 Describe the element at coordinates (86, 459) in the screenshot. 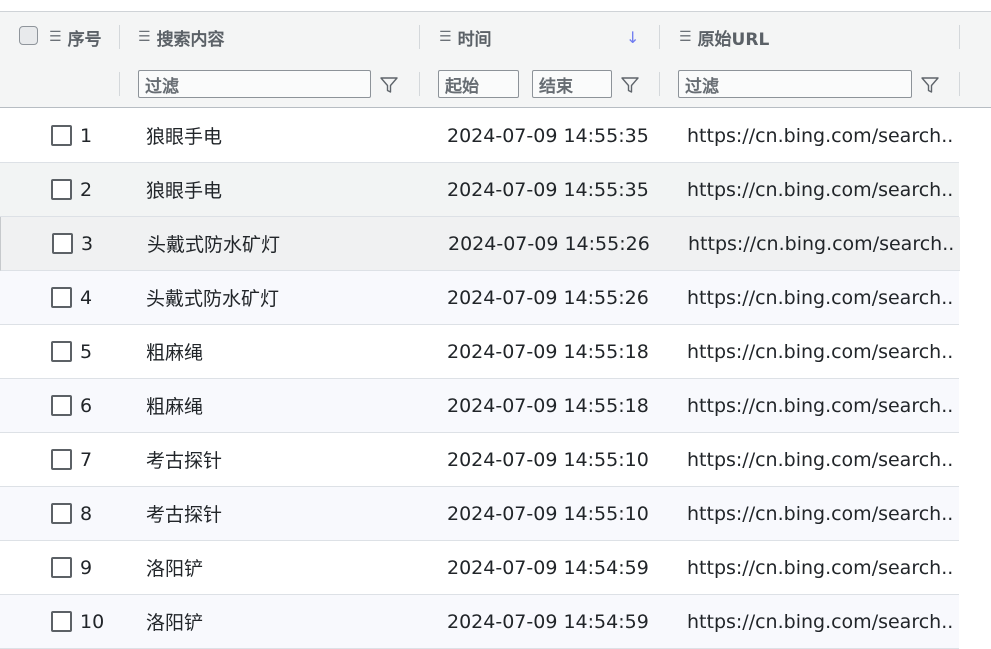

I see `row-index: 7` at that location.